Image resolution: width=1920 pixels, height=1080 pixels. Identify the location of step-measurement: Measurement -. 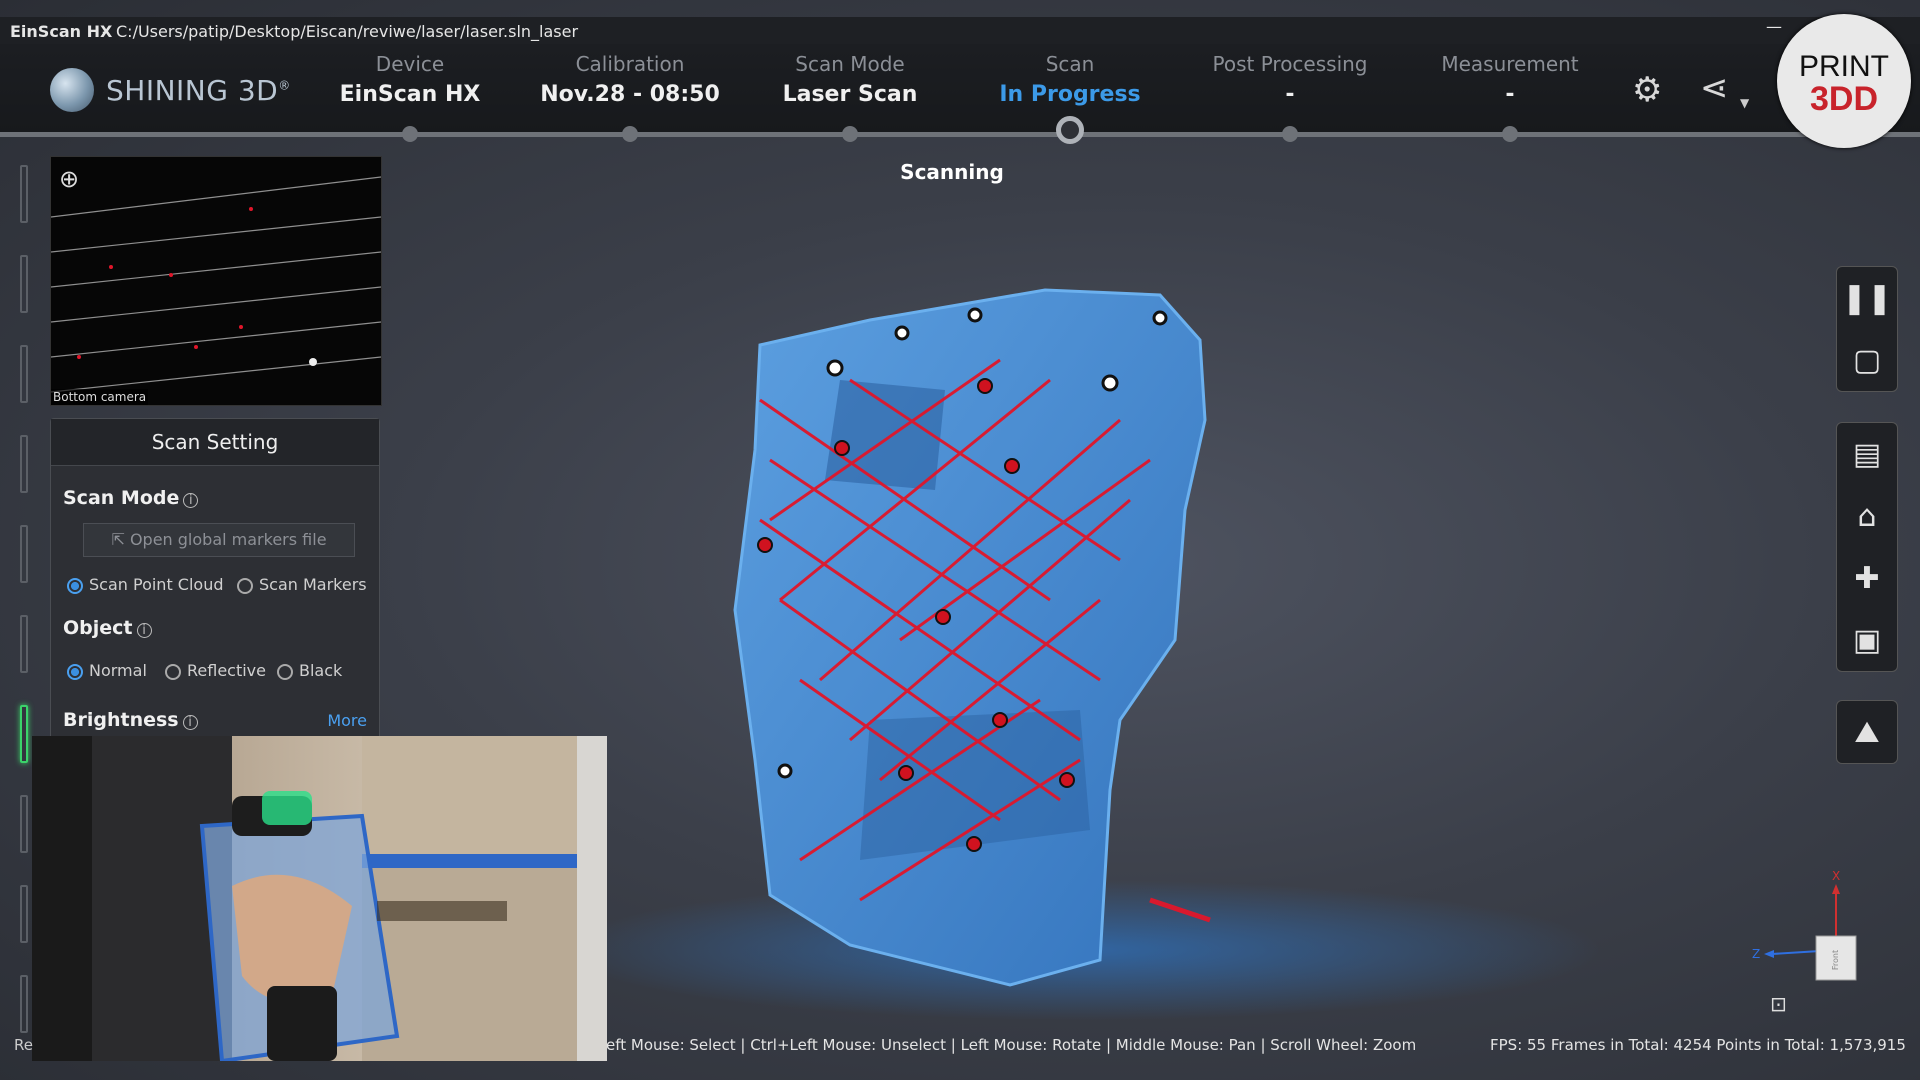
(1510, 79).